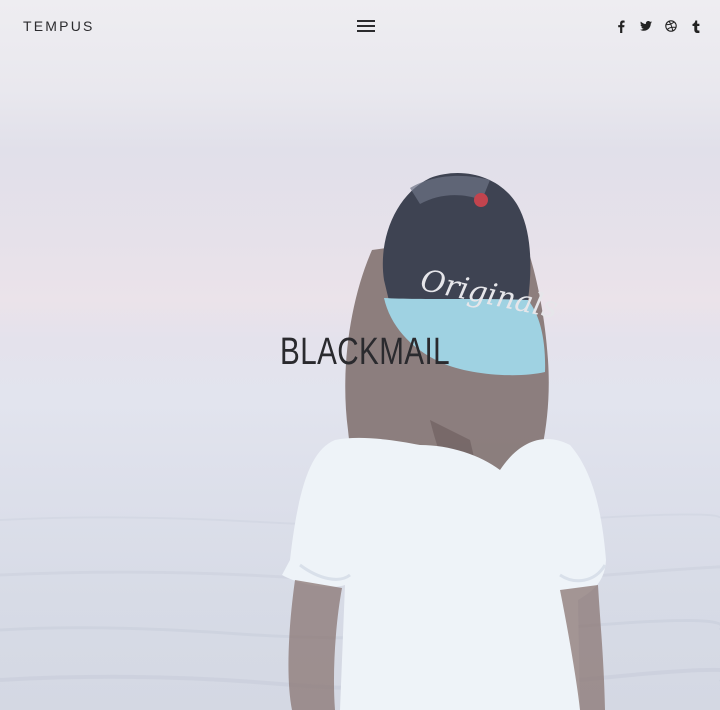 Image resolution: width=720 pixels, height=710 pixels. Describe the element at coordinates (365, 352) in the screenshot. I see `hero-title: BLACKMAIL` at that location.